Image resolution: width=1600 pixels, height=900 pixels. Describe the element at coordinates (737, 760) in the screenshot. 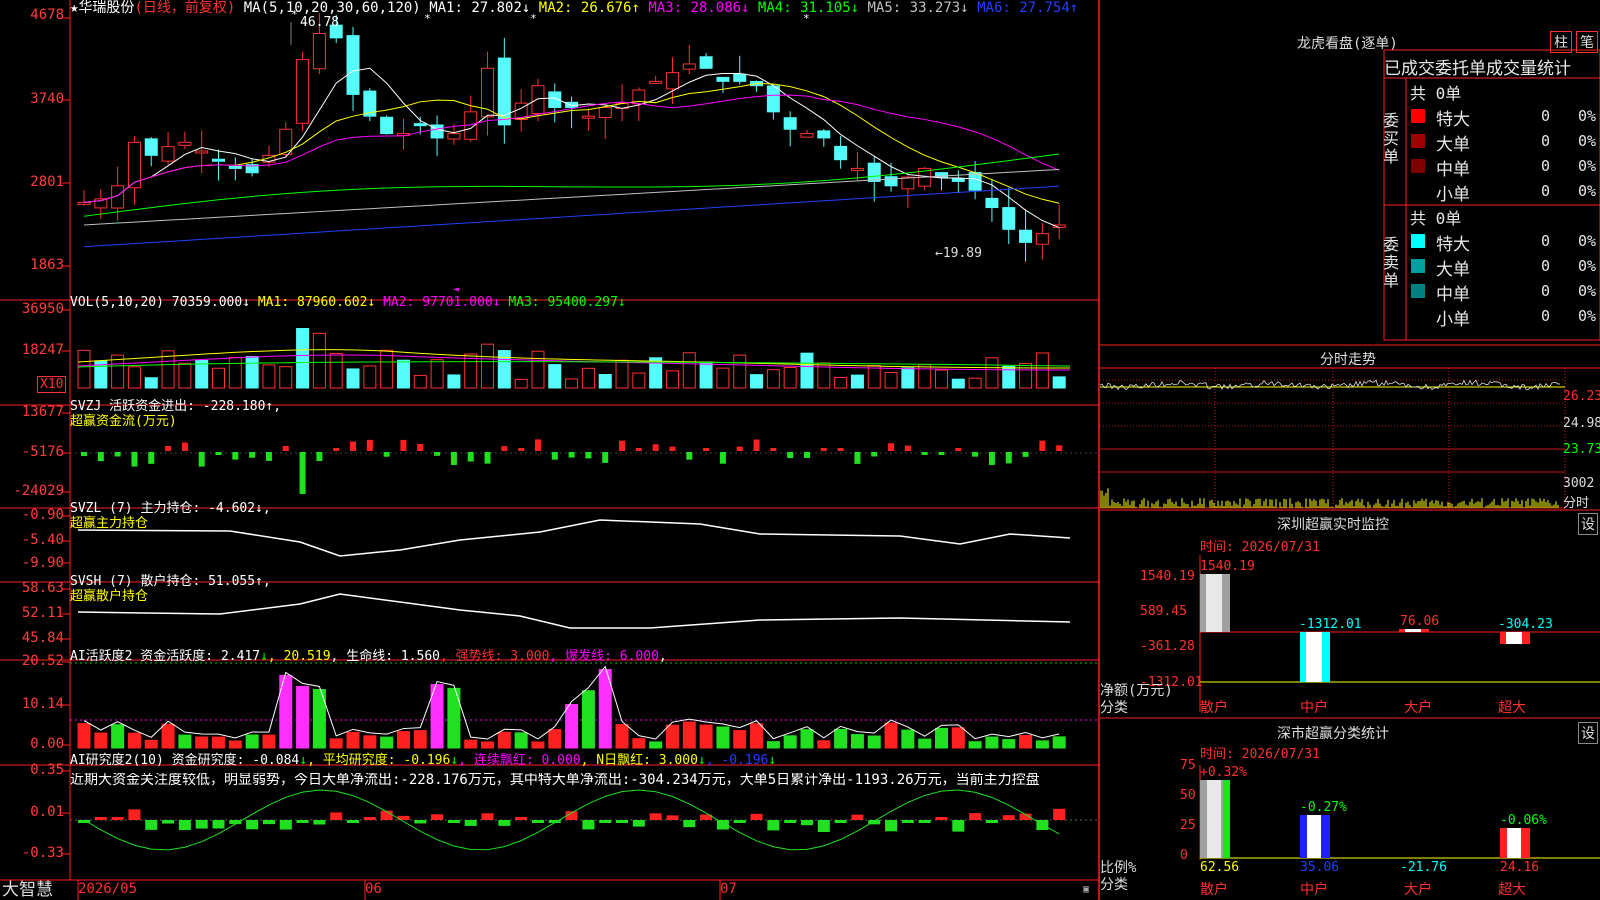

I see `header-part: , -0.196` at that location.